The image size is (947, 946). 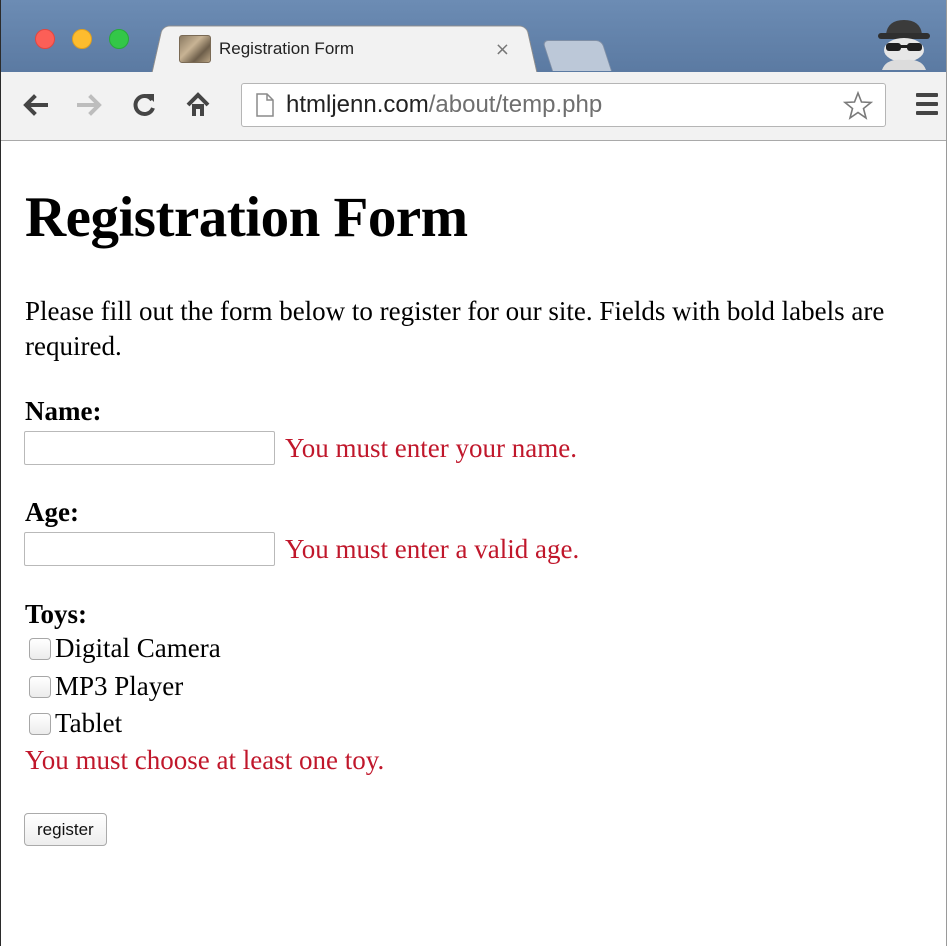 I want to click on active-tab: Registration Form ×, so click(x=351, y=49).